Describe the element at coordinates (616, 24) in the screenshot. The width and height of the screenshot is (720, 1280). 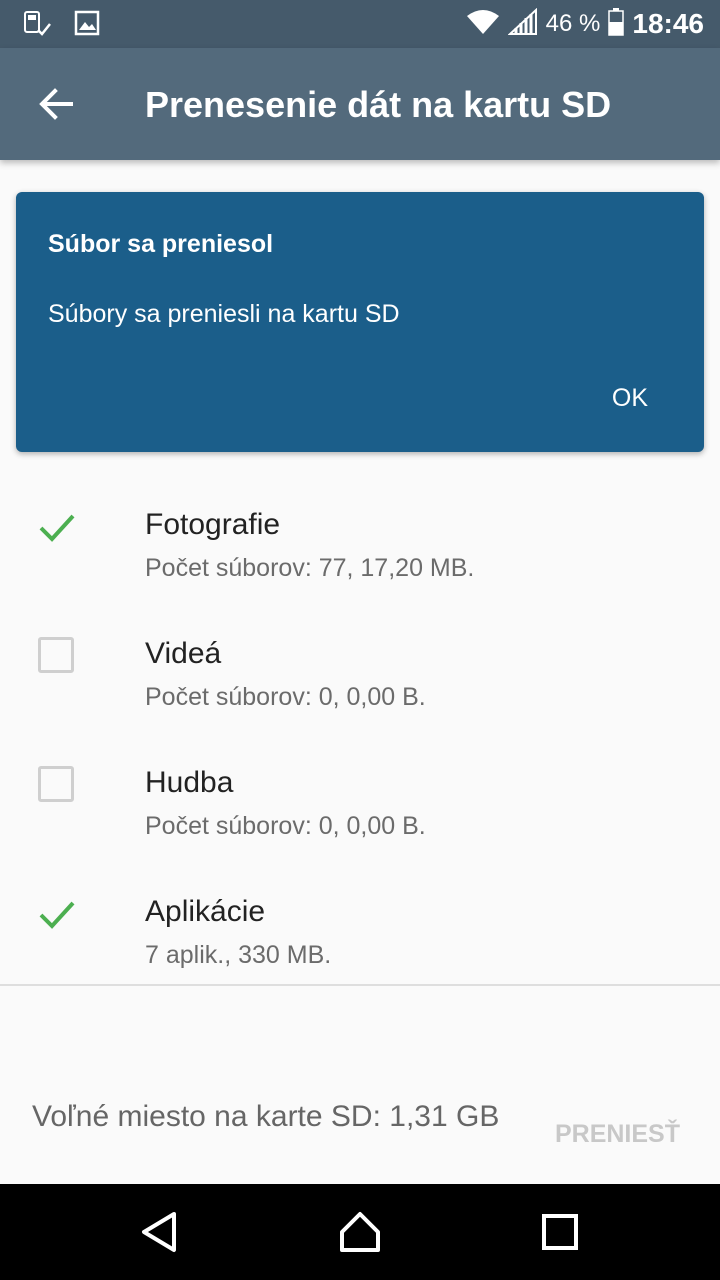
I see `battery-icon` at that location.